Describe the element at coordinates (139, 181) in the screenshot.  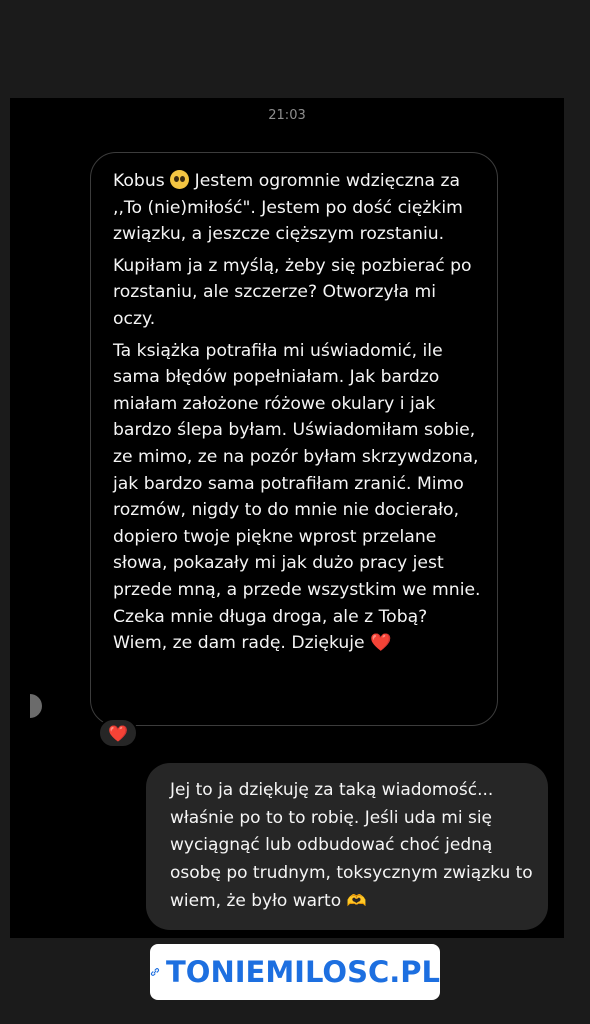
I see `sender-nickname: Kobus` at that location.